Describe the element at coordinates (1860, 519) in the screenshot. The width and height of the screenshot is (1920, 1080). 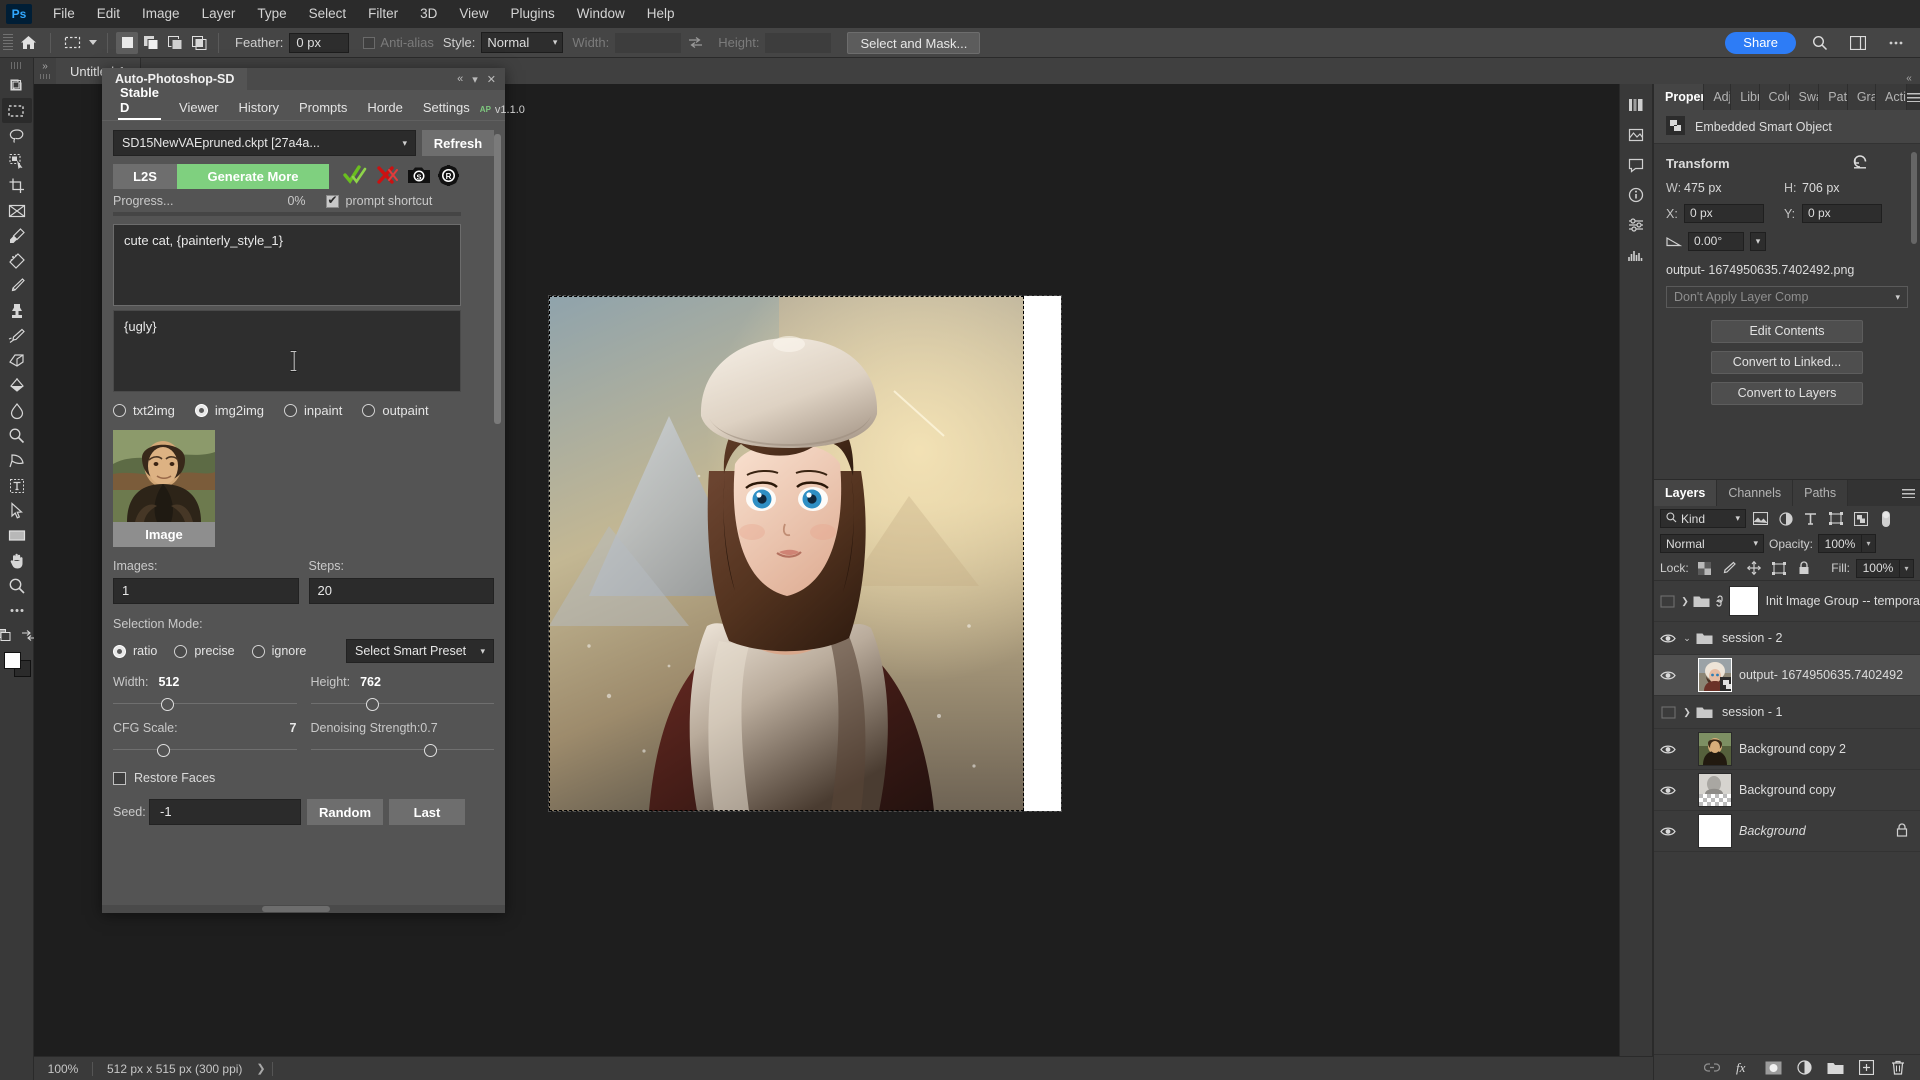
I see `smart-object-filter-icon` at that location.